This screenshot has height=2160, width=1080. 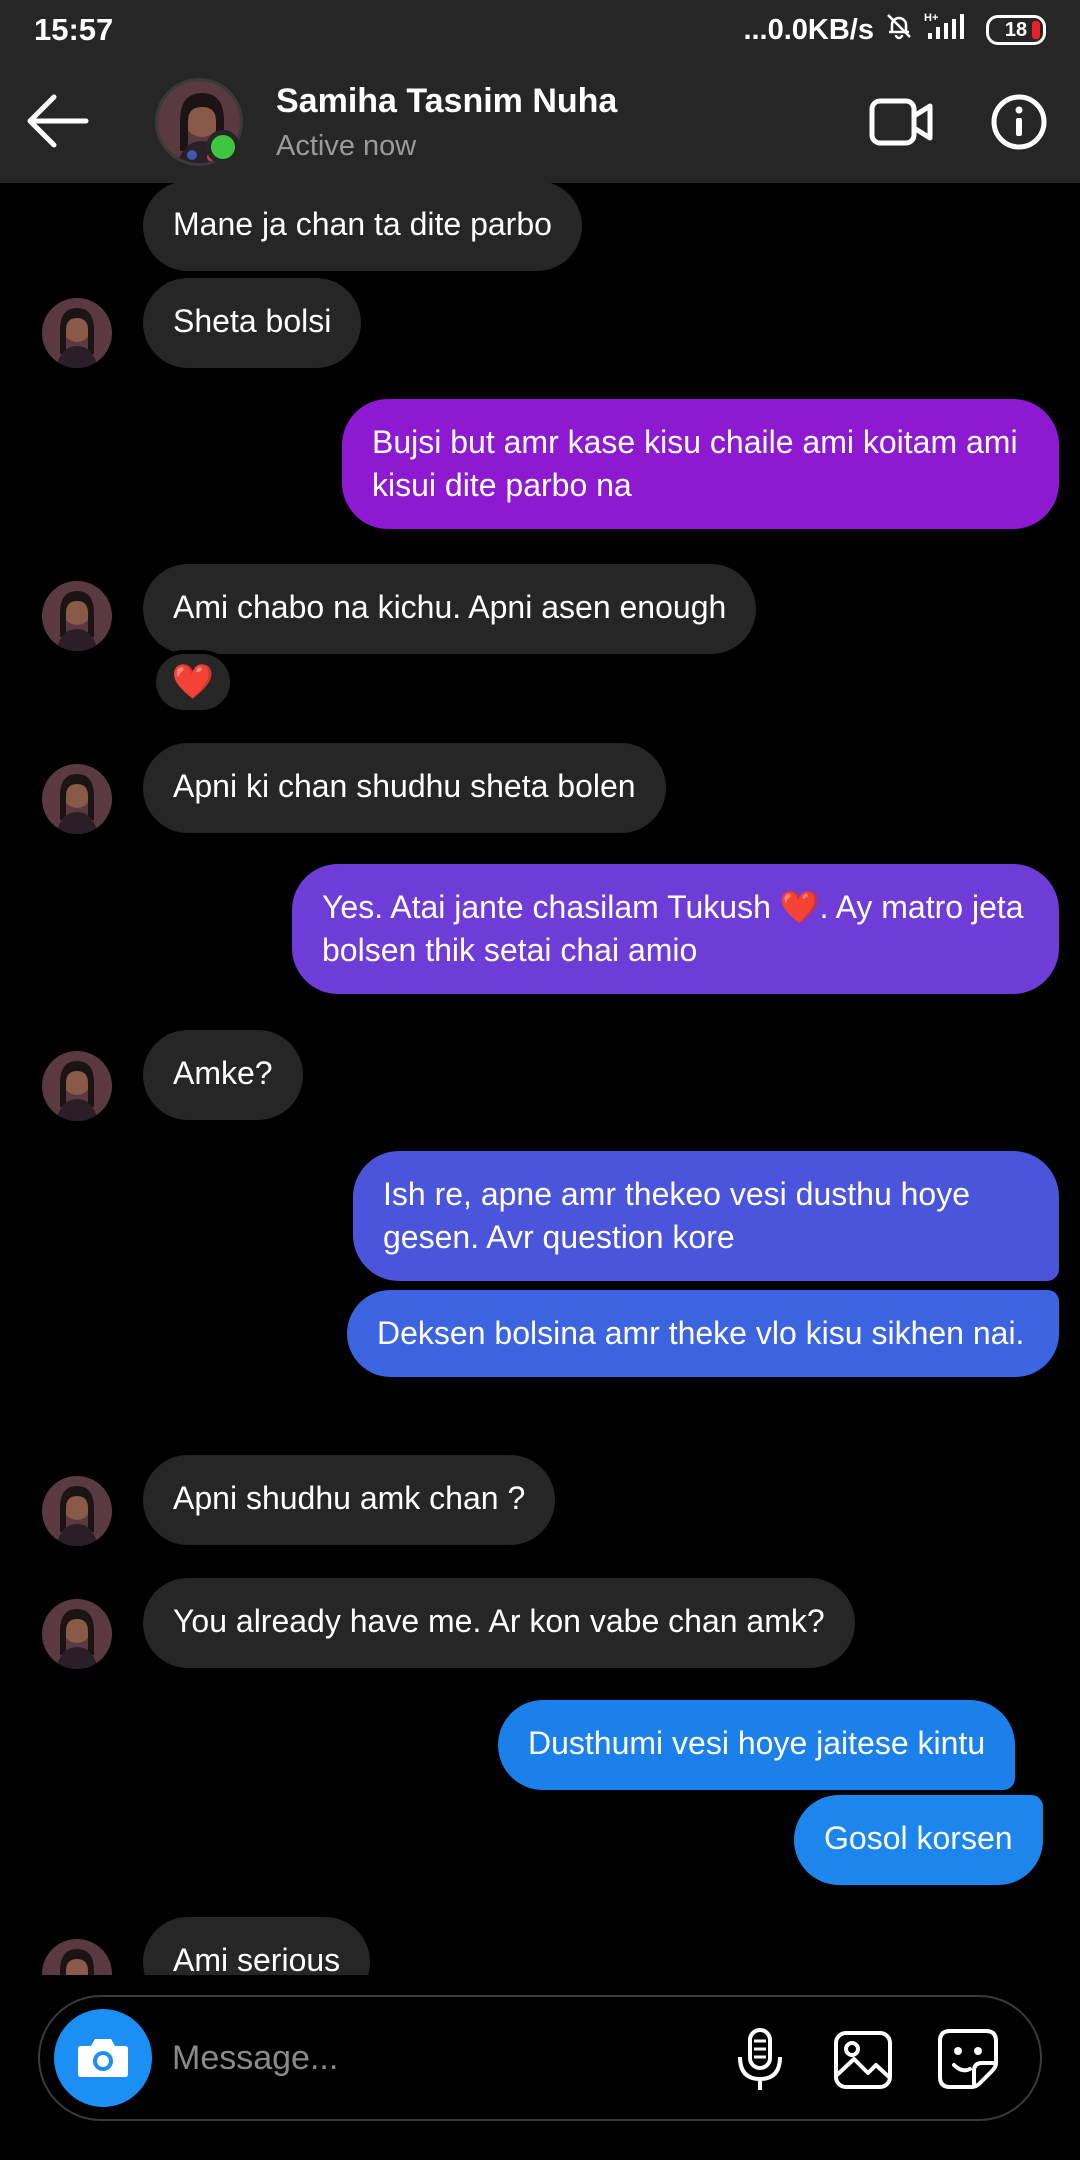 I want to click on contact-status: Active now, so click(x=346, y=146).